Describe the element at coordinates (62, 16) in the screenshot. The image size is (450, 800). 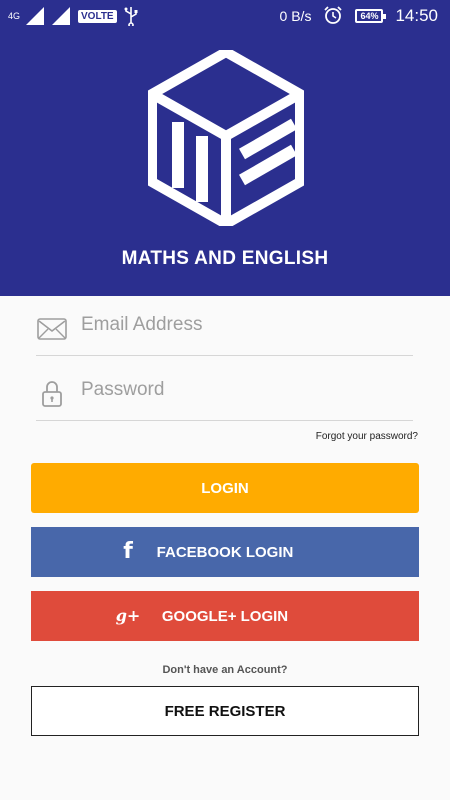
I see `signal-sim2-icon` at that location.